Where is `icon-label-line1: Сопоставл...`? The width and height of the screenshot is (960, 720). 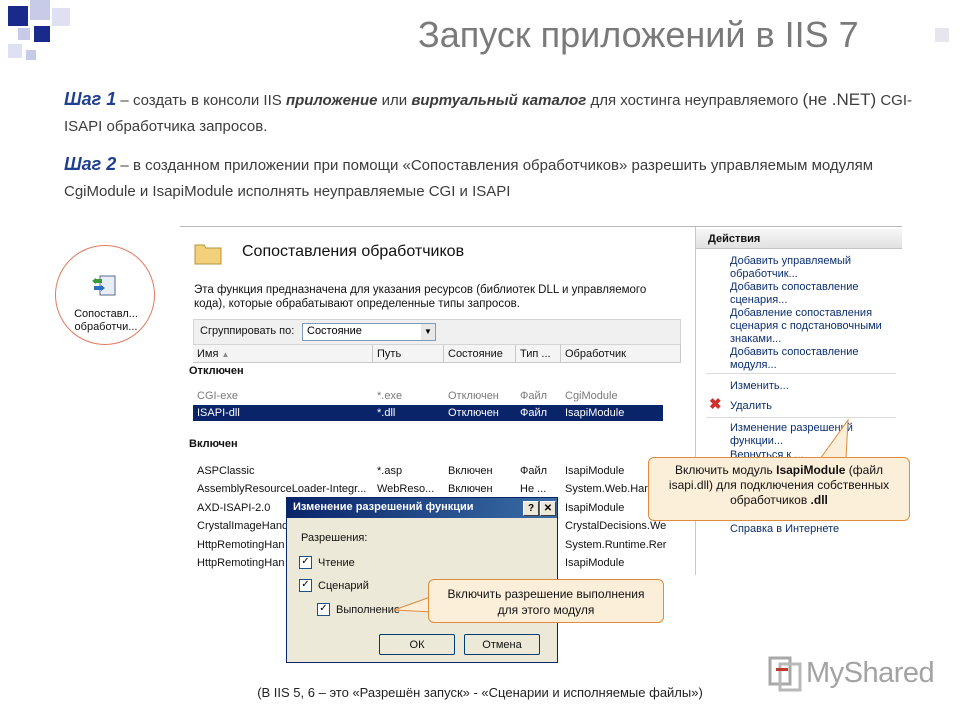 icon-label-line1: Сопоставл... is located at coordinates (106, 314).